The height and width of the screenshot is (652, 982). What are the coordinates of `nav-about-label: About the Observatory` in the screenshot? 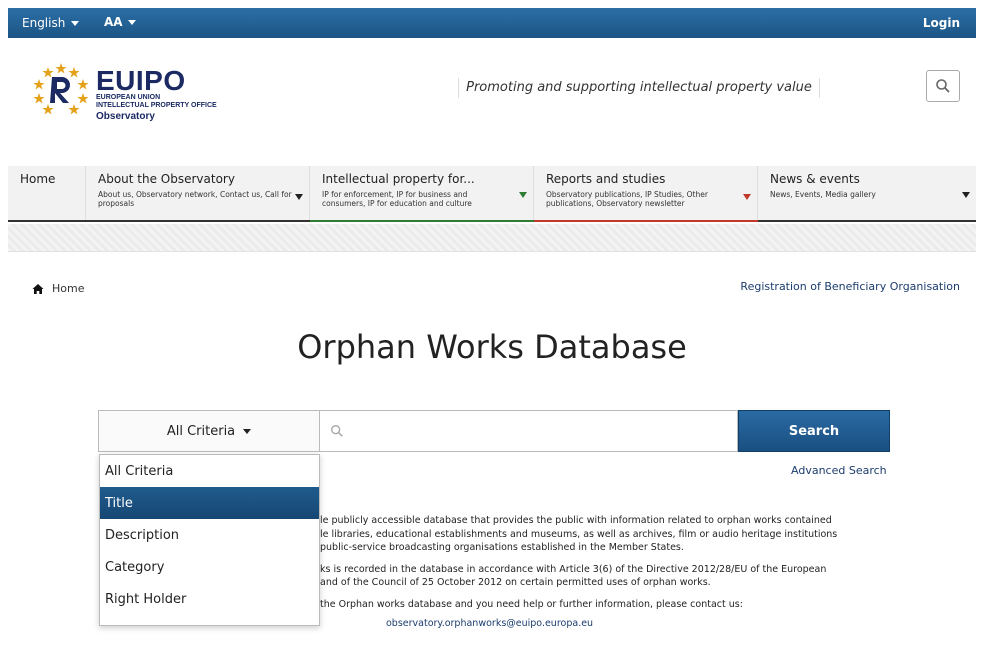 It's located at (166, 179).